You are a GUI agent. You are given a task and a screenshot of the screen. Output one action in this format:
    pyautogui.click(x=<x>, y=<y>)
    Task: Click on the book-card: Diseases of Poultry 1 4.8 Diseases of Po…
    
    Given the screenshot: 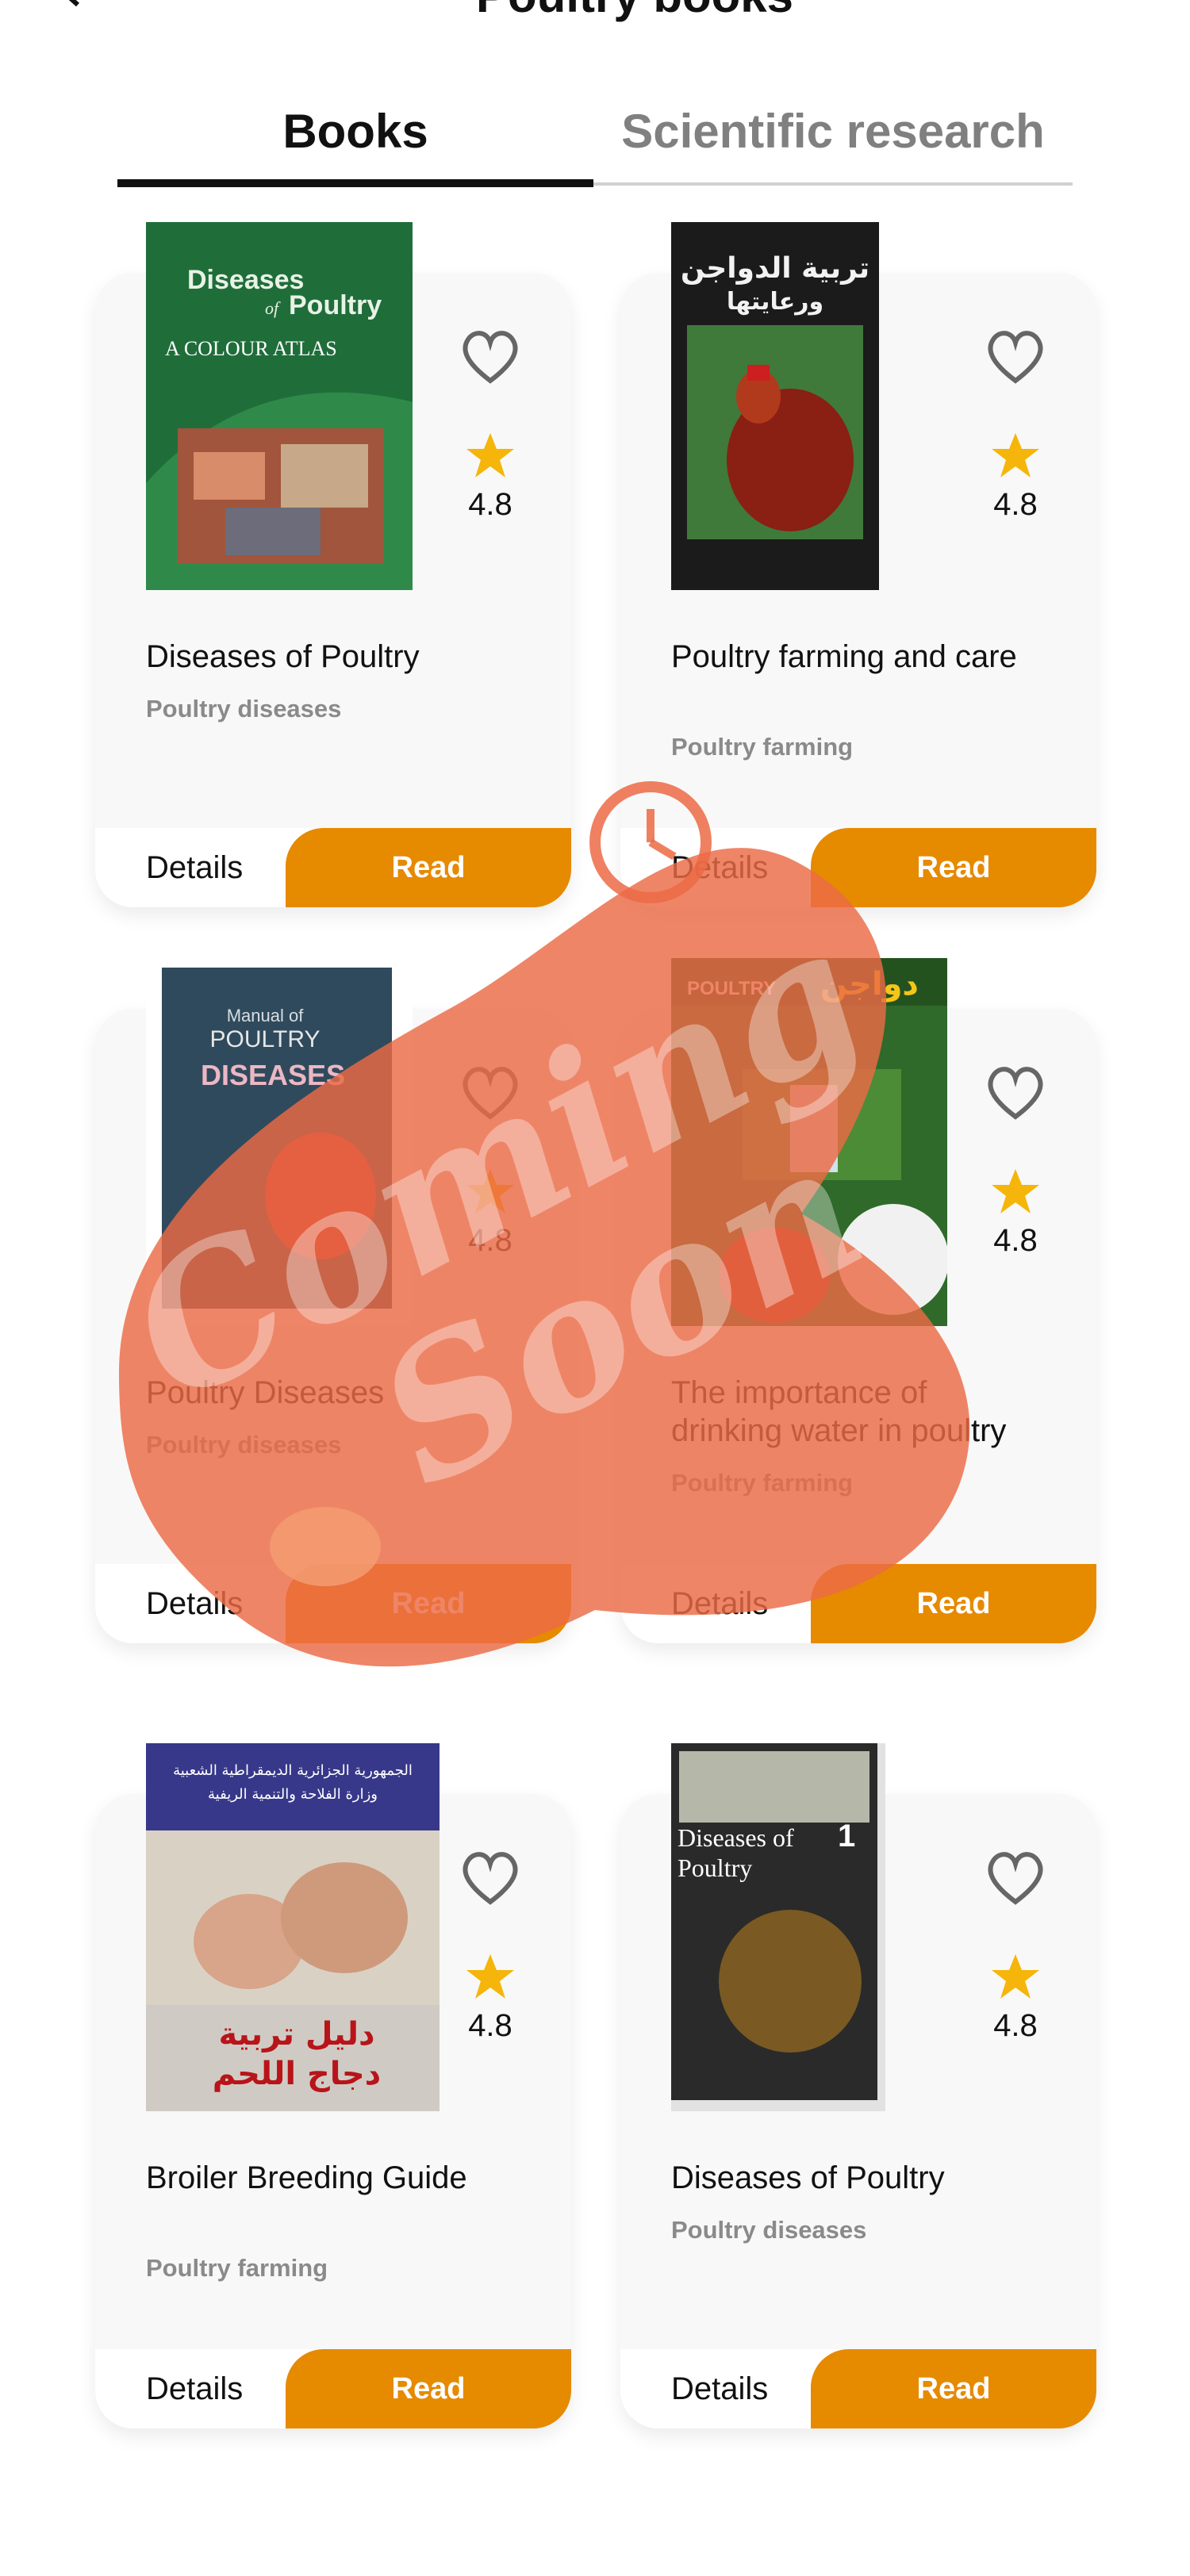 What is the action you would take?
    pyautogui.click(x=858, y=2085)
    